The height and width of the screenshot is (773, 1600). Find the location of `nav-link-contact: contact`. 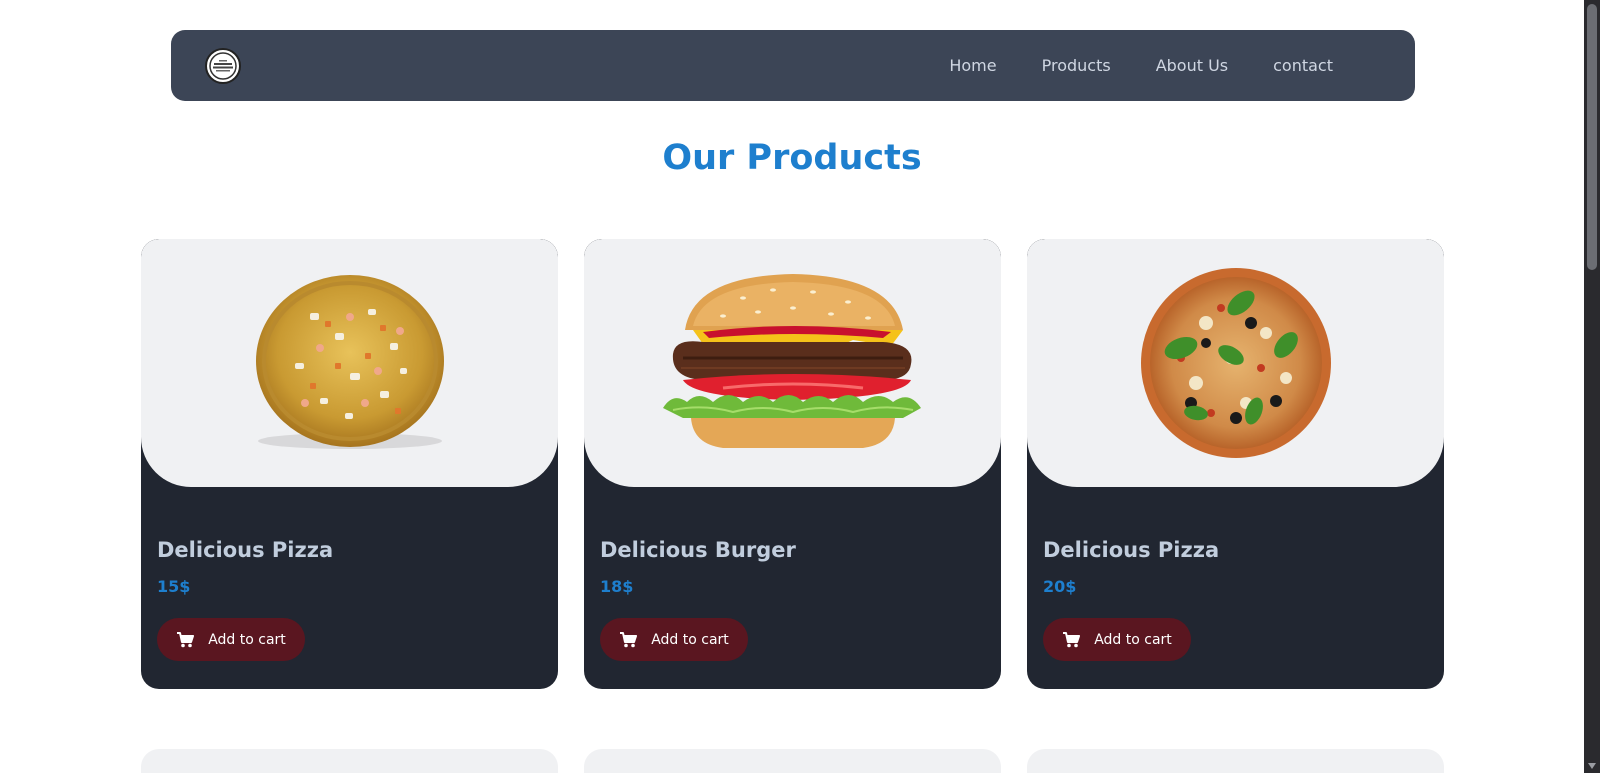

nav-link-contact: contact is located at coordinates (1303, 65).